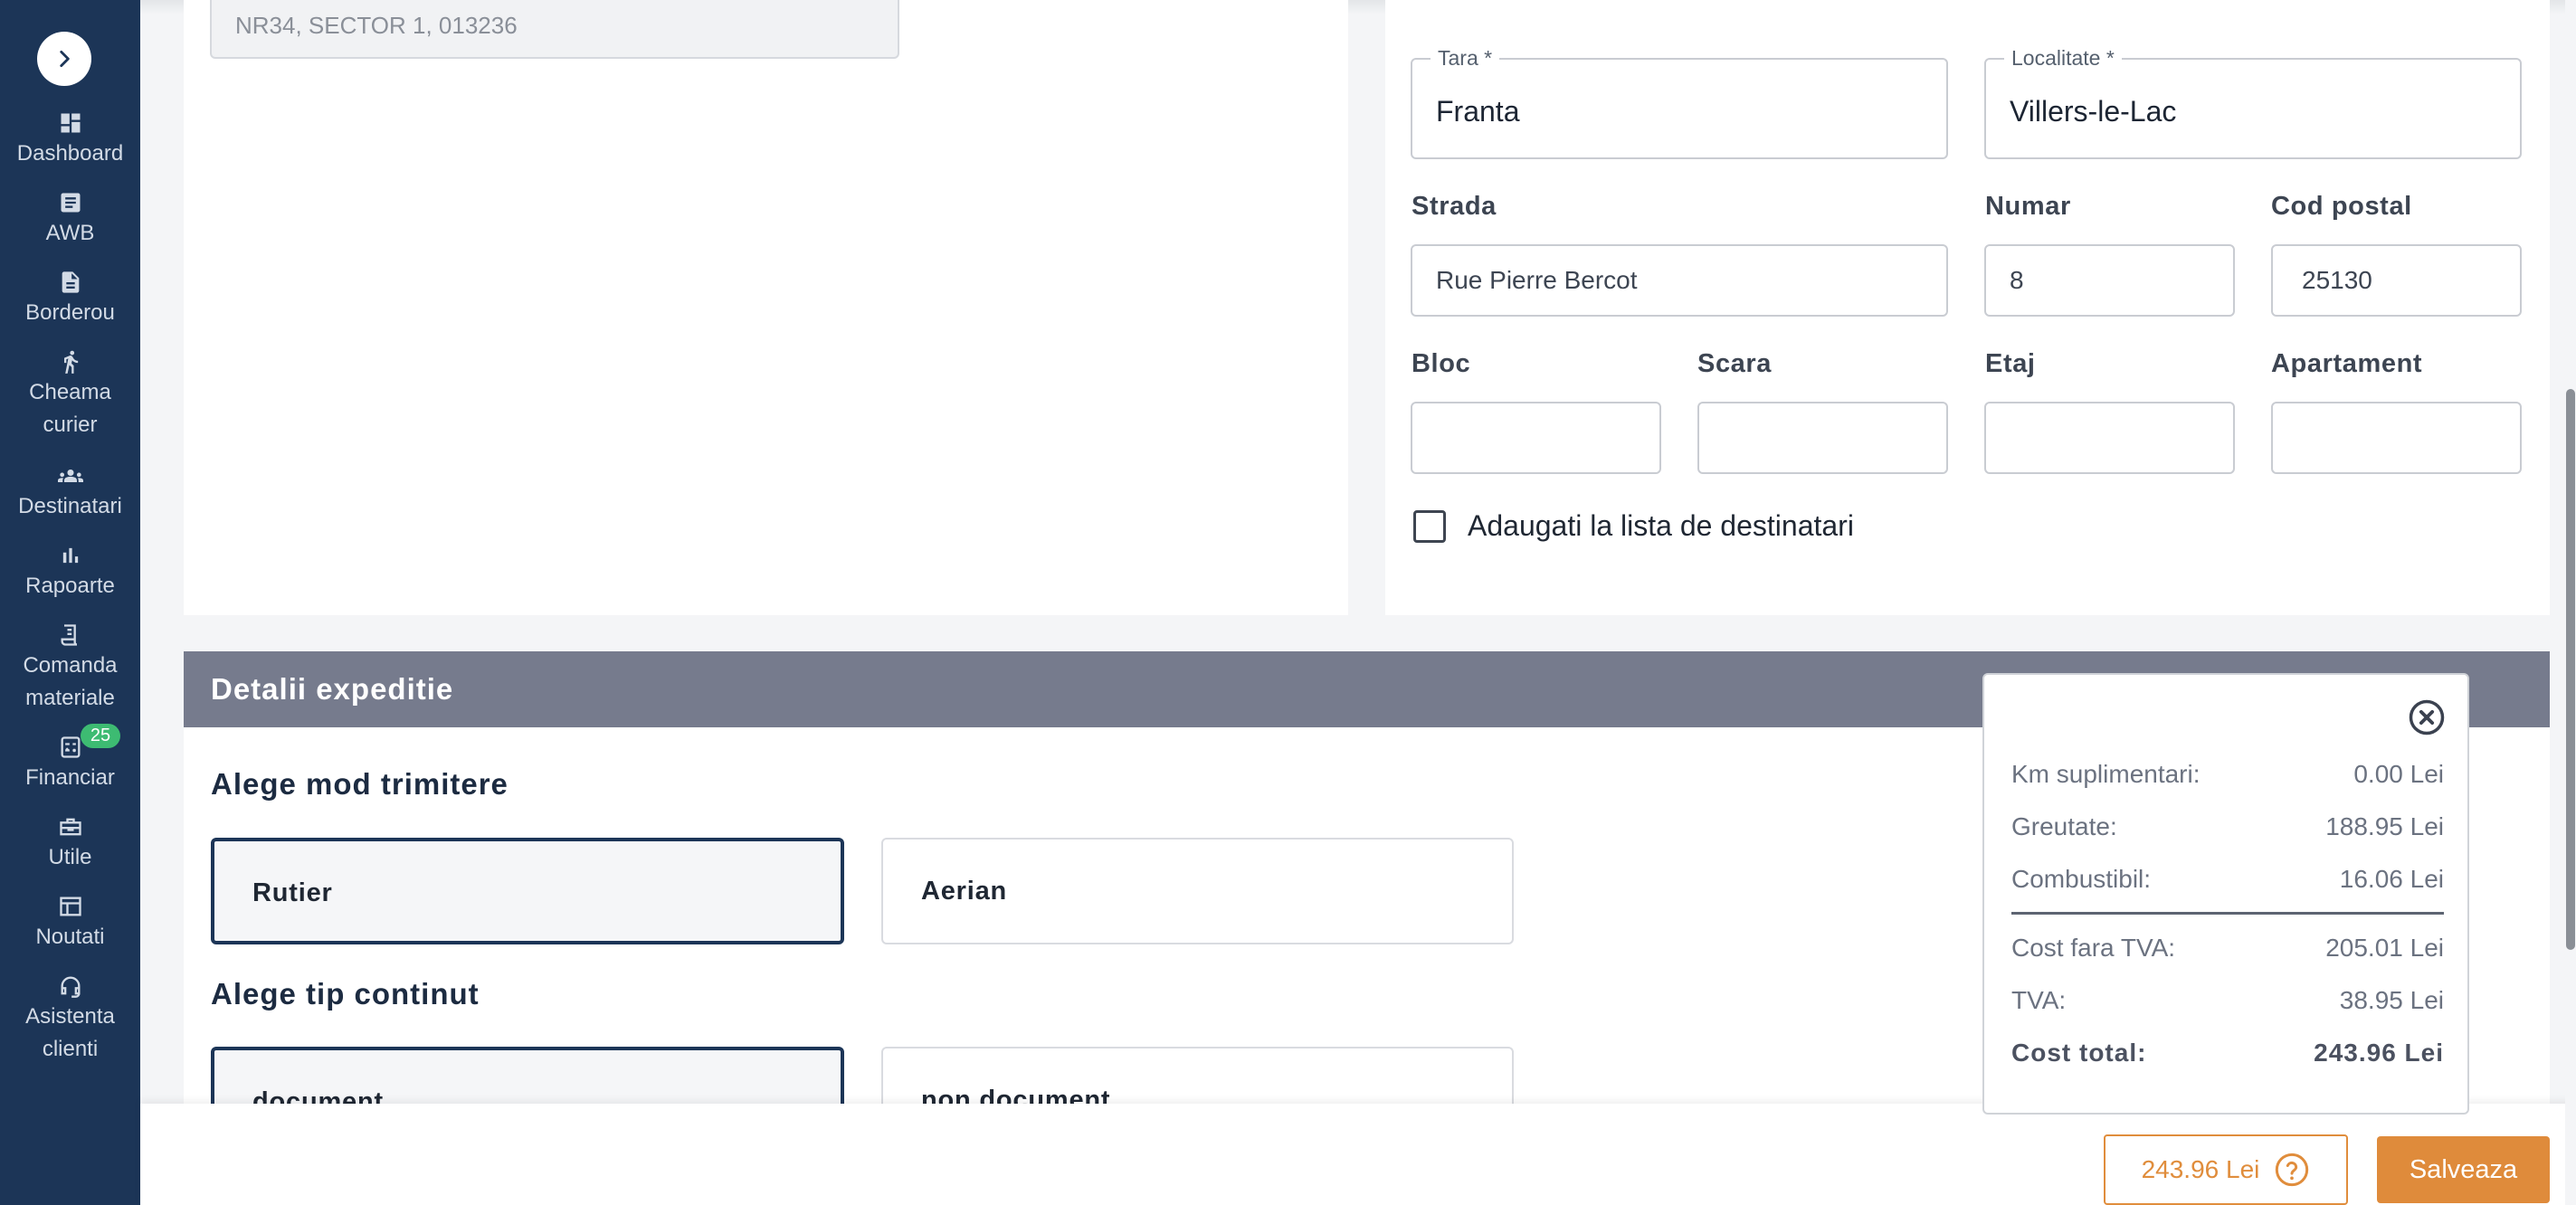 This screenshot has width=2576, height=1205. What do you see at coordinates (70, 681) in the screenshot?
I see `sidebar-item-label: Comanda materiale` at bounding box center [70, 681].